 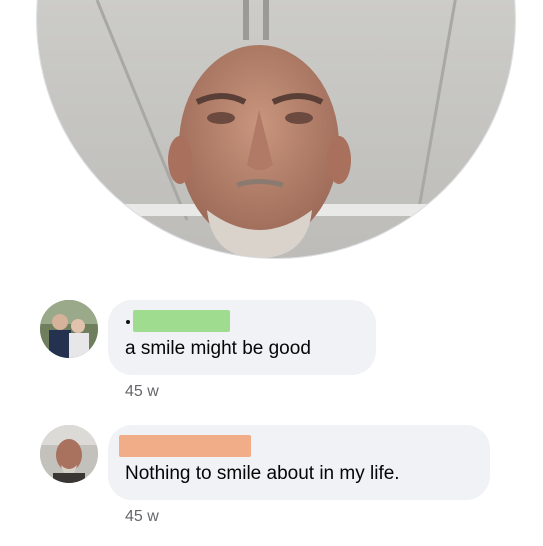 What do you see at coordinates (299, 462) in the screenshot?
I see `comment-bubble: Nothing to smile about in my life.` at bounding box center [299, 462].